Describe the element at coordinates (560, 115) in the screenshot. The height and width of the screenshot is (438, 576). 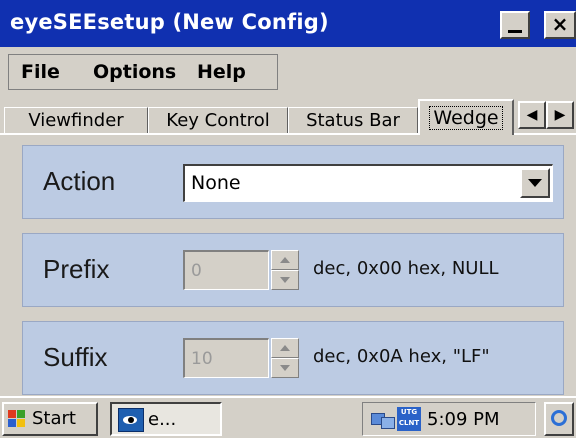
I see `tab-scroll-right-button: ▶` at that location.